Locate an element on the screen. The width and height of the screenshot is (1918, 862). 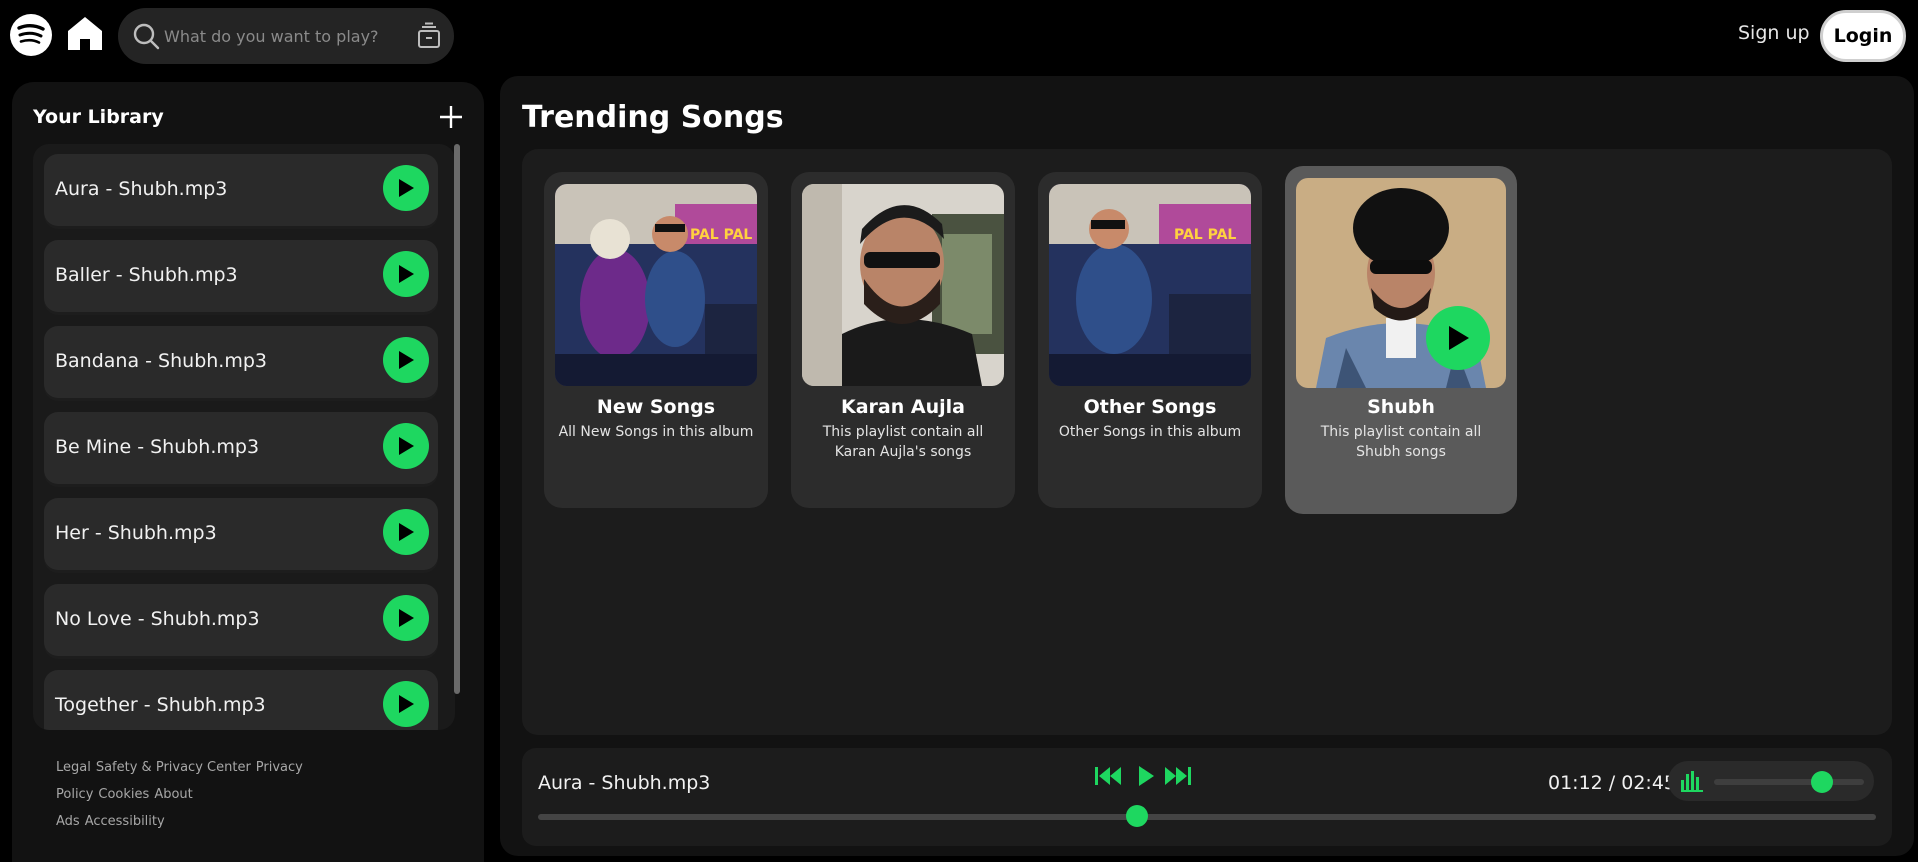
now-playing-title: Aura - Shubh.mp3 is located at coordinates (624, 783).